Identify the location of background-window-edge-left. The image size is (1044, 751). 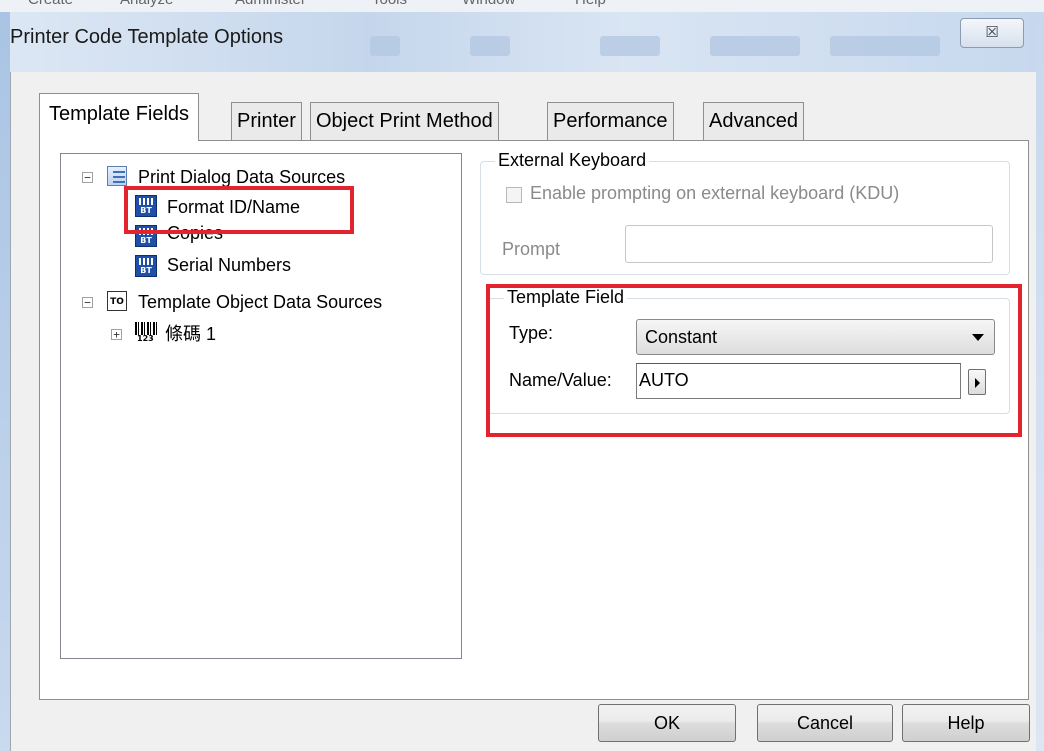
(5, 381).